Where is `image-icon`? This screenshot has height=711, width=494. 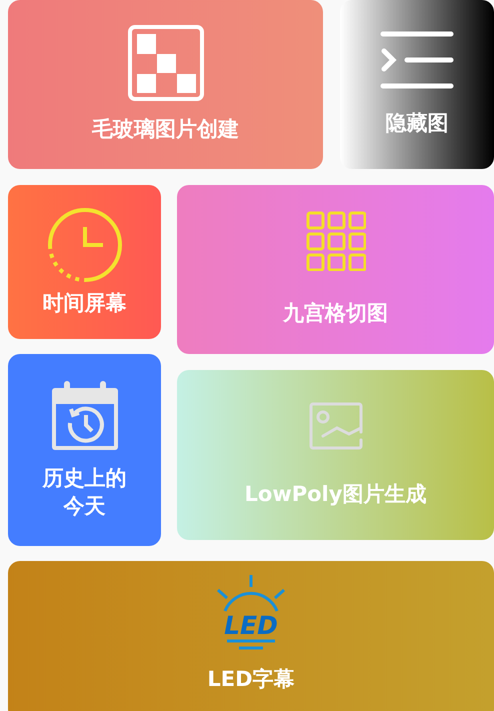
image-icon is located at coordinates (335, 426).